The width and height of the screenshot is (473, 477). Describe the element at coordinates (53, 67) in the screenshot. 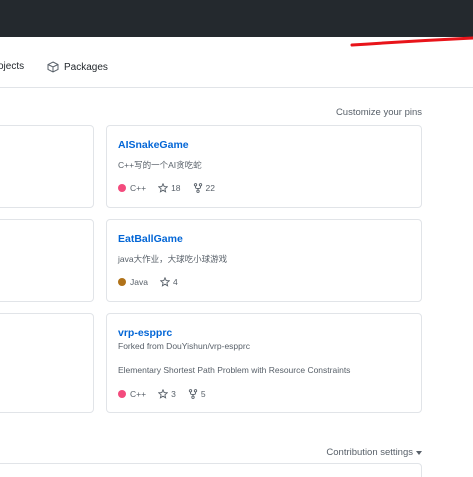

I see `package-icon` at that location.